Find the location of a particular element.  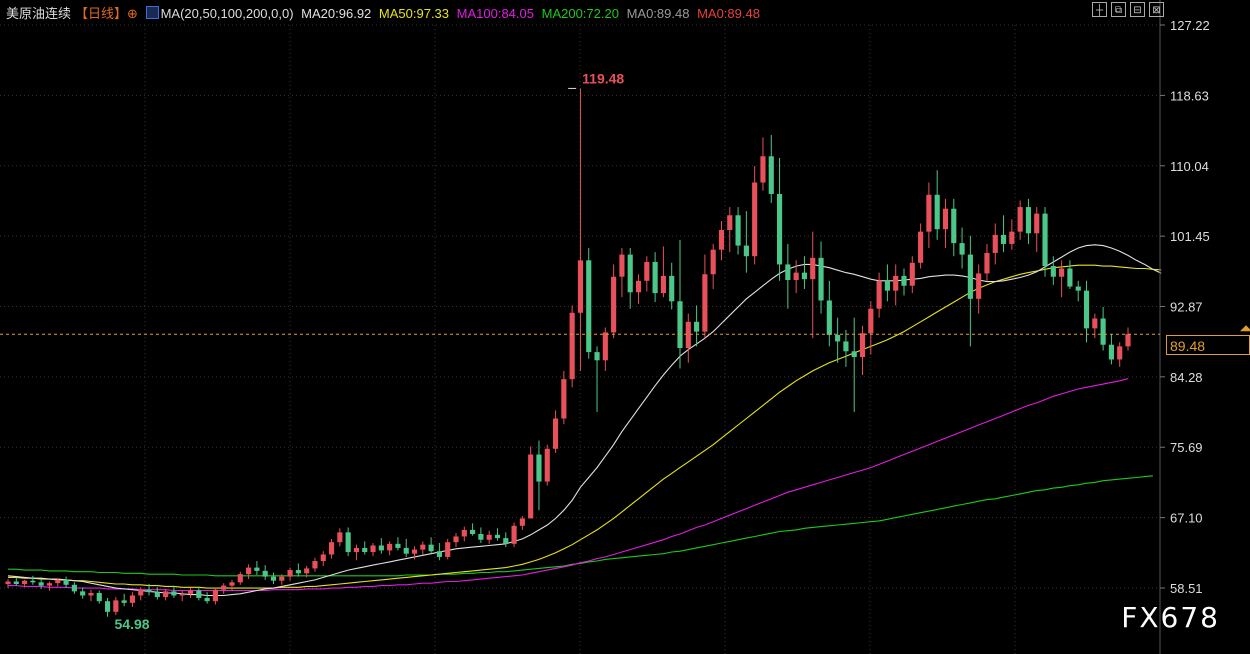

ma-chart-icon is located at coordinates (152, 12).